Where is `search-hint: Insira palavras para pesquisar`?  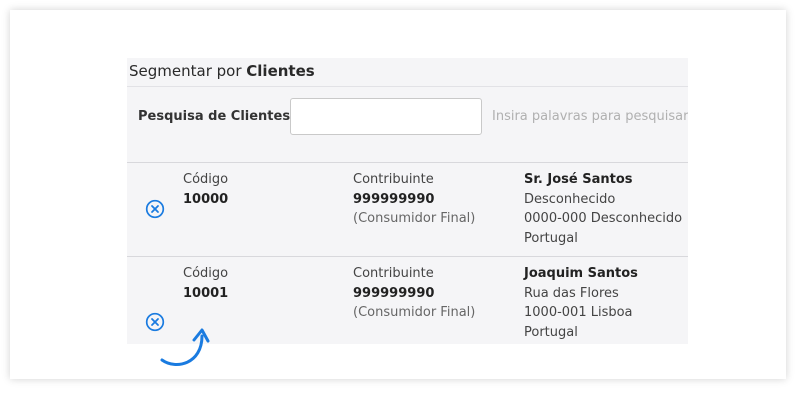
search-hint: Insira palavras para pesquisar is located at coordinates (590, 116).